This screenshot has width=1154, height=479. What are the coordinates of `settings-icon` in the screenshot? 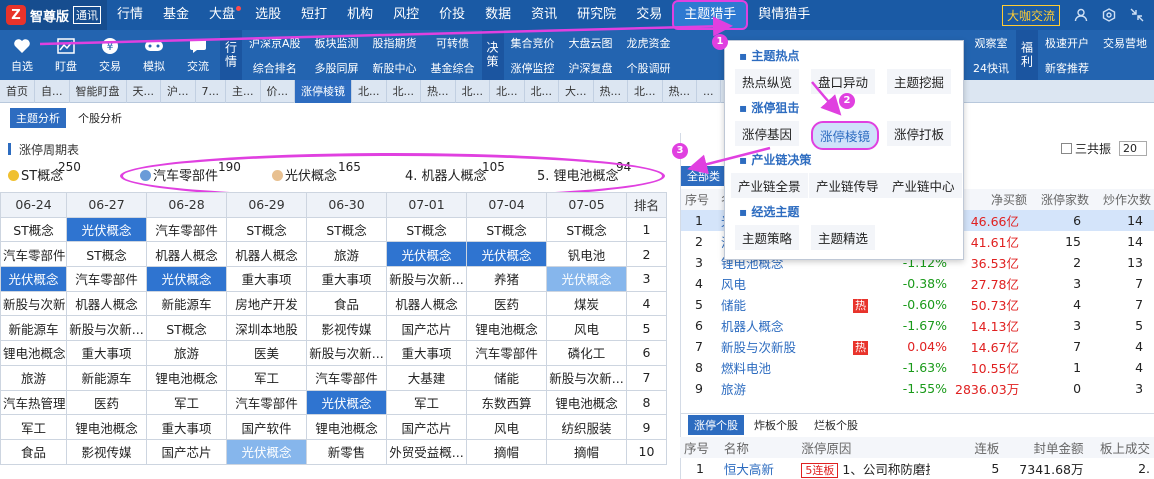 It's located at (1109, 15).